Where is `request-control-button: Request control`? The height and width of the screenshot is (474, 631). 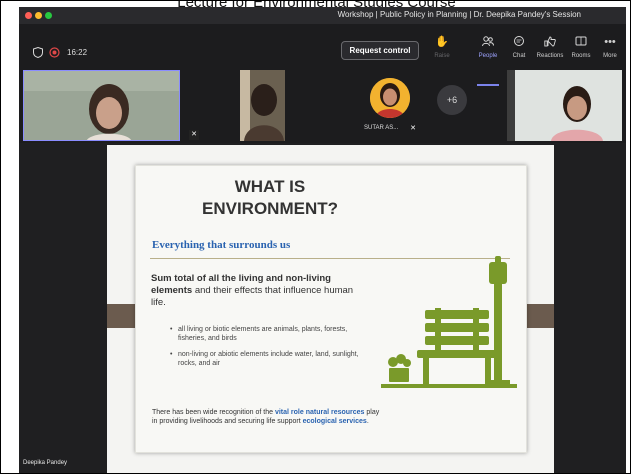
request-control-button: Request control is located at coordinates (380, 50).